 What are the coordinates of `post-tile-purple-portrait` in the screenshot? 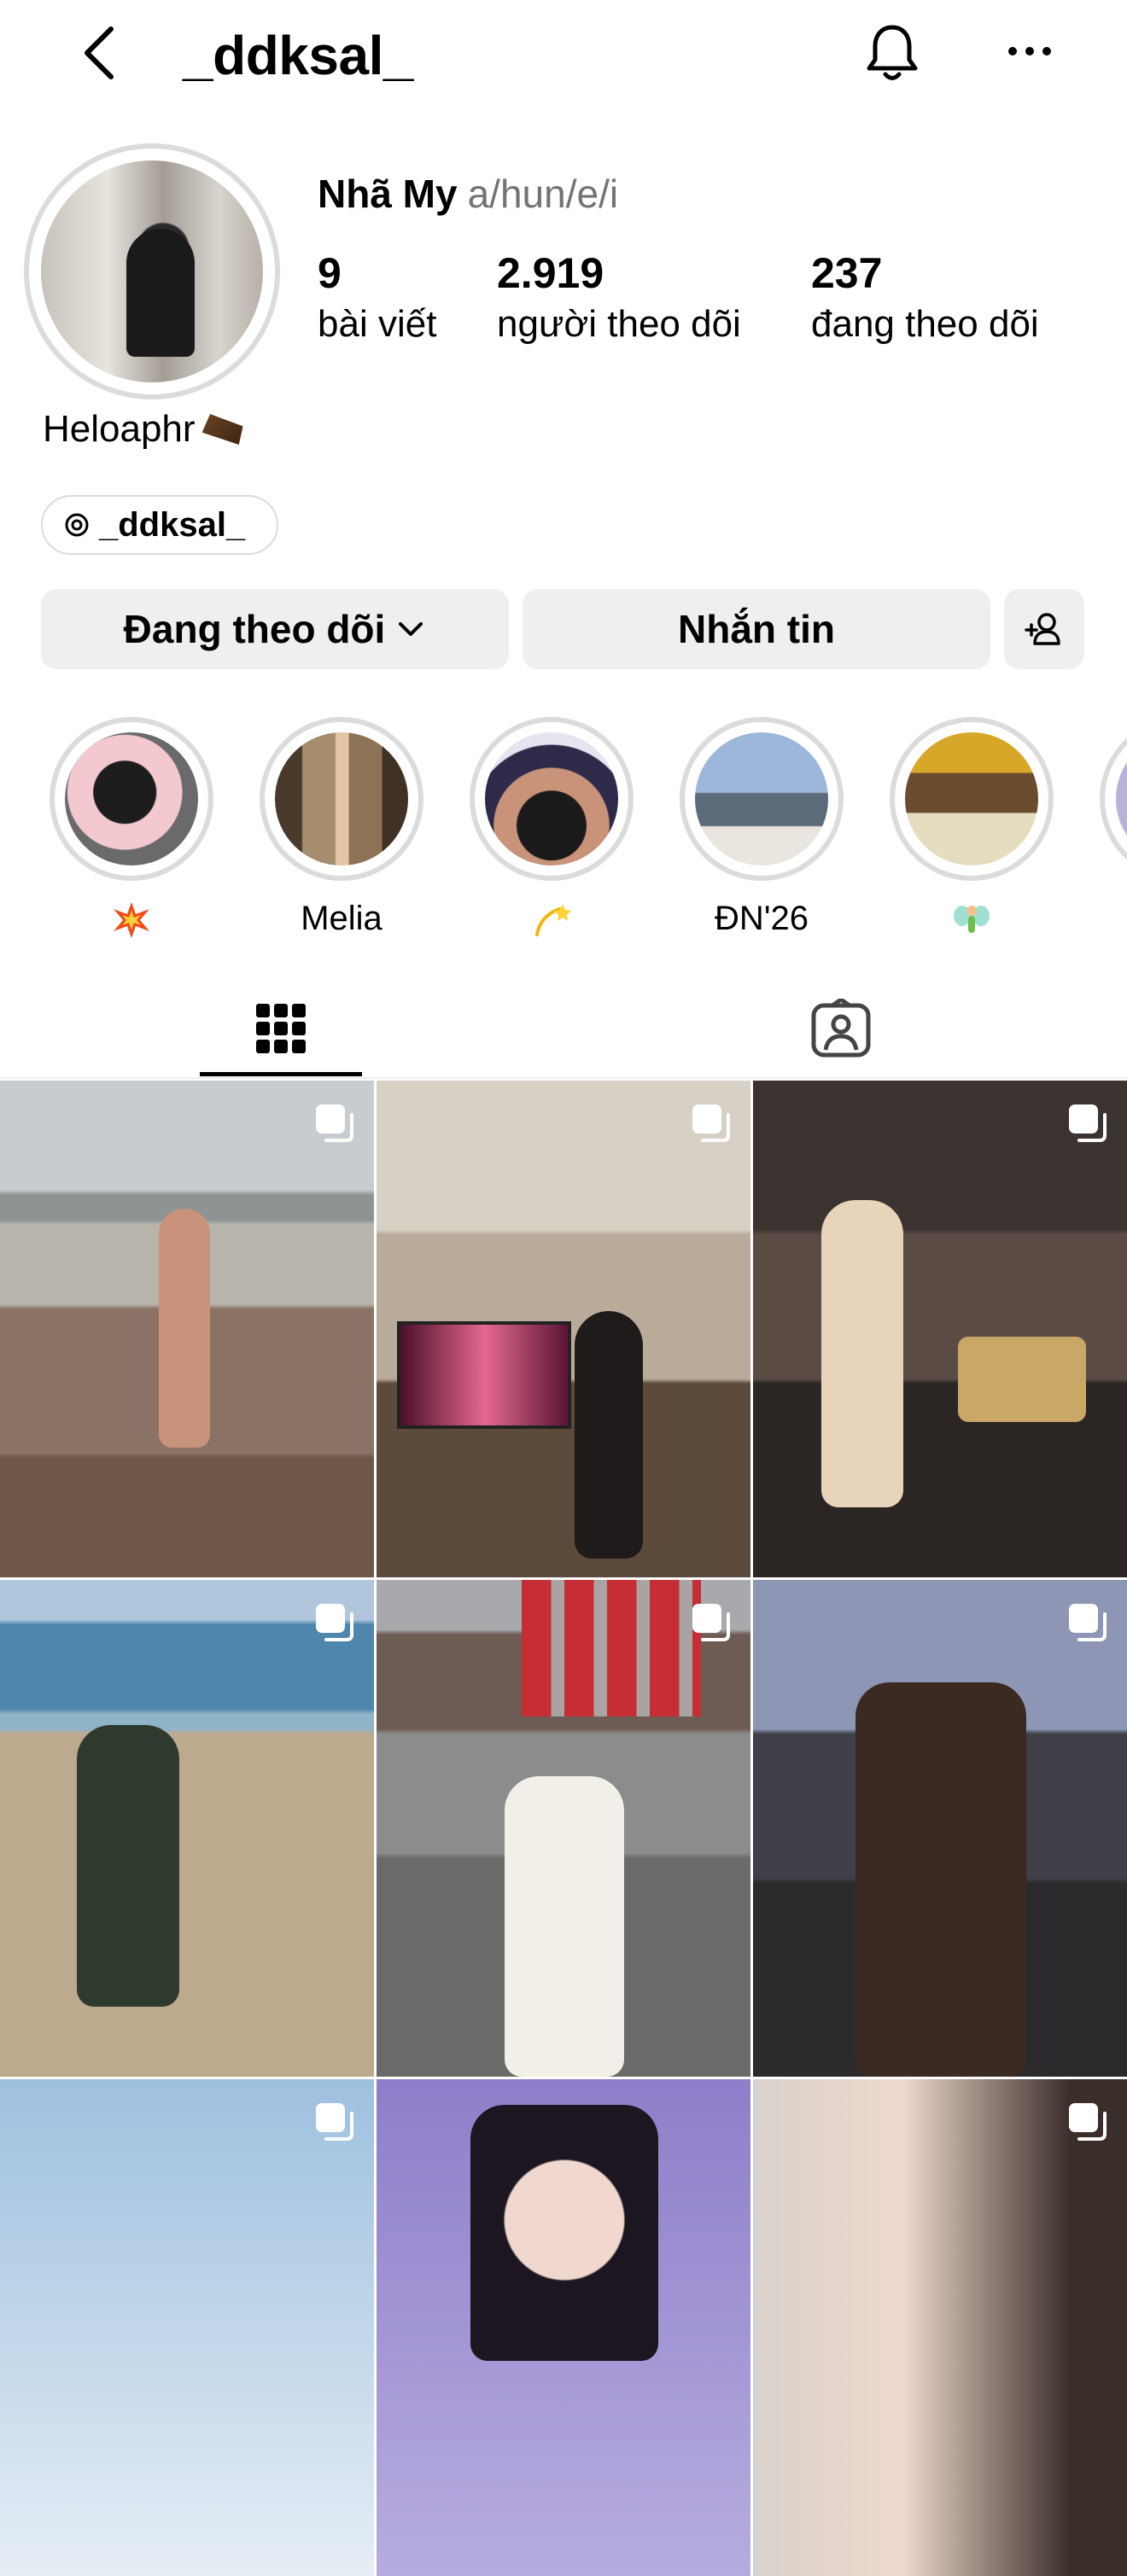 It's located at (563, 2327).